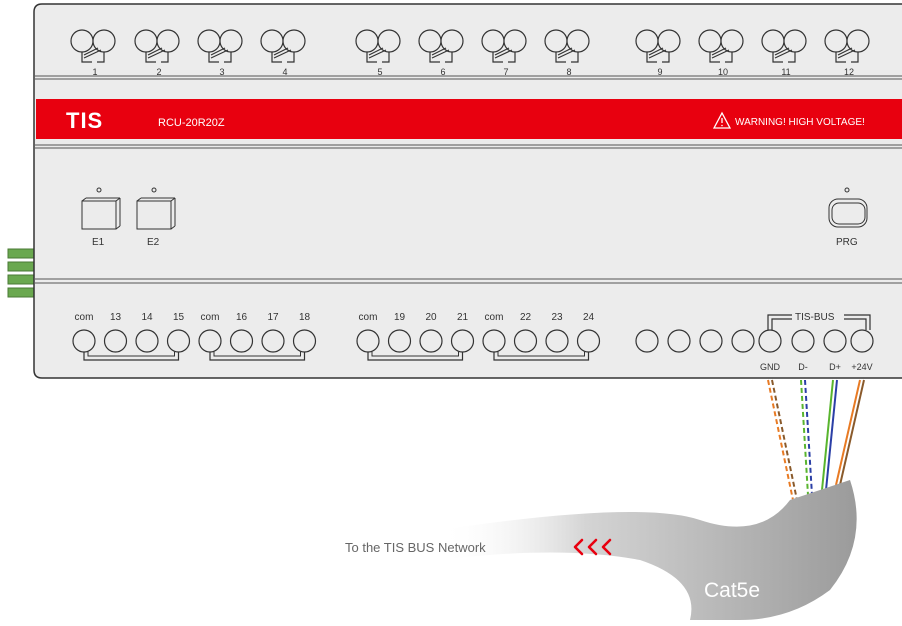  Describe the element at coordinates (800, 122) in the screenshot. I see `high-voltage-warning: WARNING! HIGH VOLTAGE!` at that location.